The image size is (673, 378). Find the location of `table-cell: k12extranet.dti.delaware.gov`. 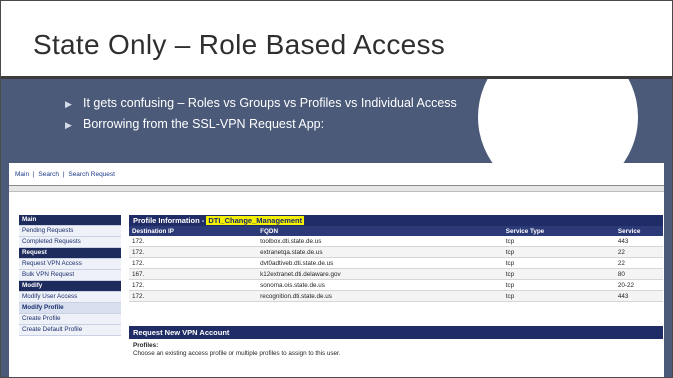

table-cell: k12extranet.dti.delaware.gov is located at coordinates (380, 274).